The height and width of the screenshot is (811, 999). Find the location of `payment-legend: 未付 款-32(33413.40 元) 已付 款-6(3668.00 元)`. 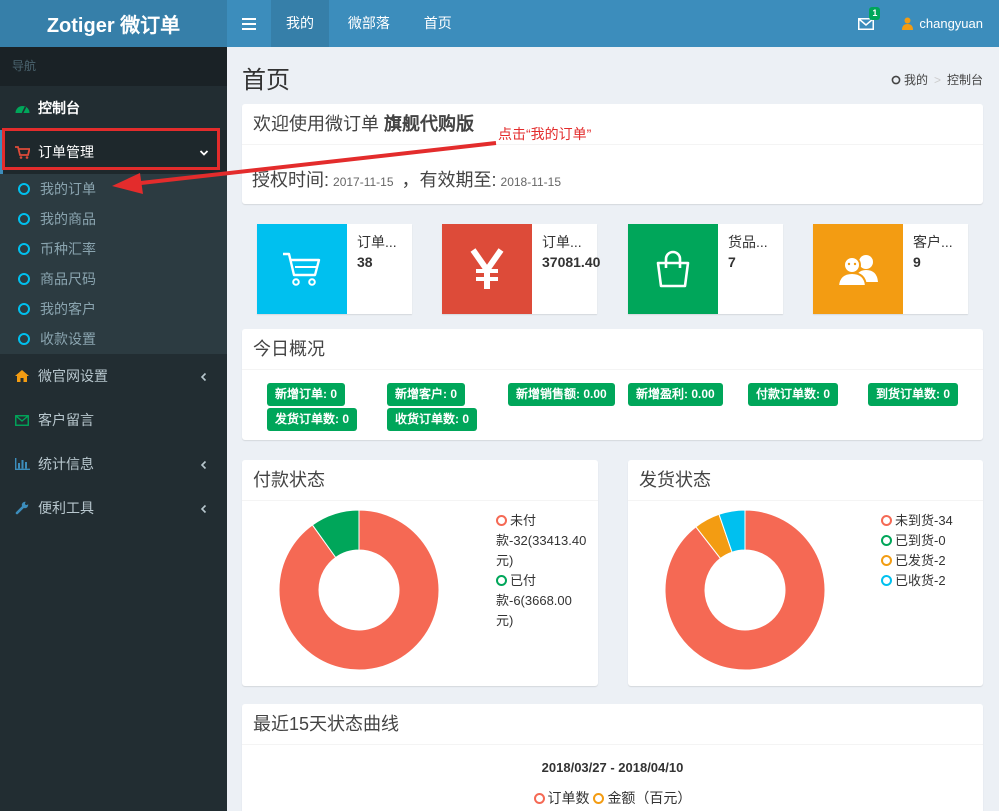

payment-legend: 未付 款-32(33413.40 元) 已付 款-6(3668.00 元) is located at coordinates (544, 571).